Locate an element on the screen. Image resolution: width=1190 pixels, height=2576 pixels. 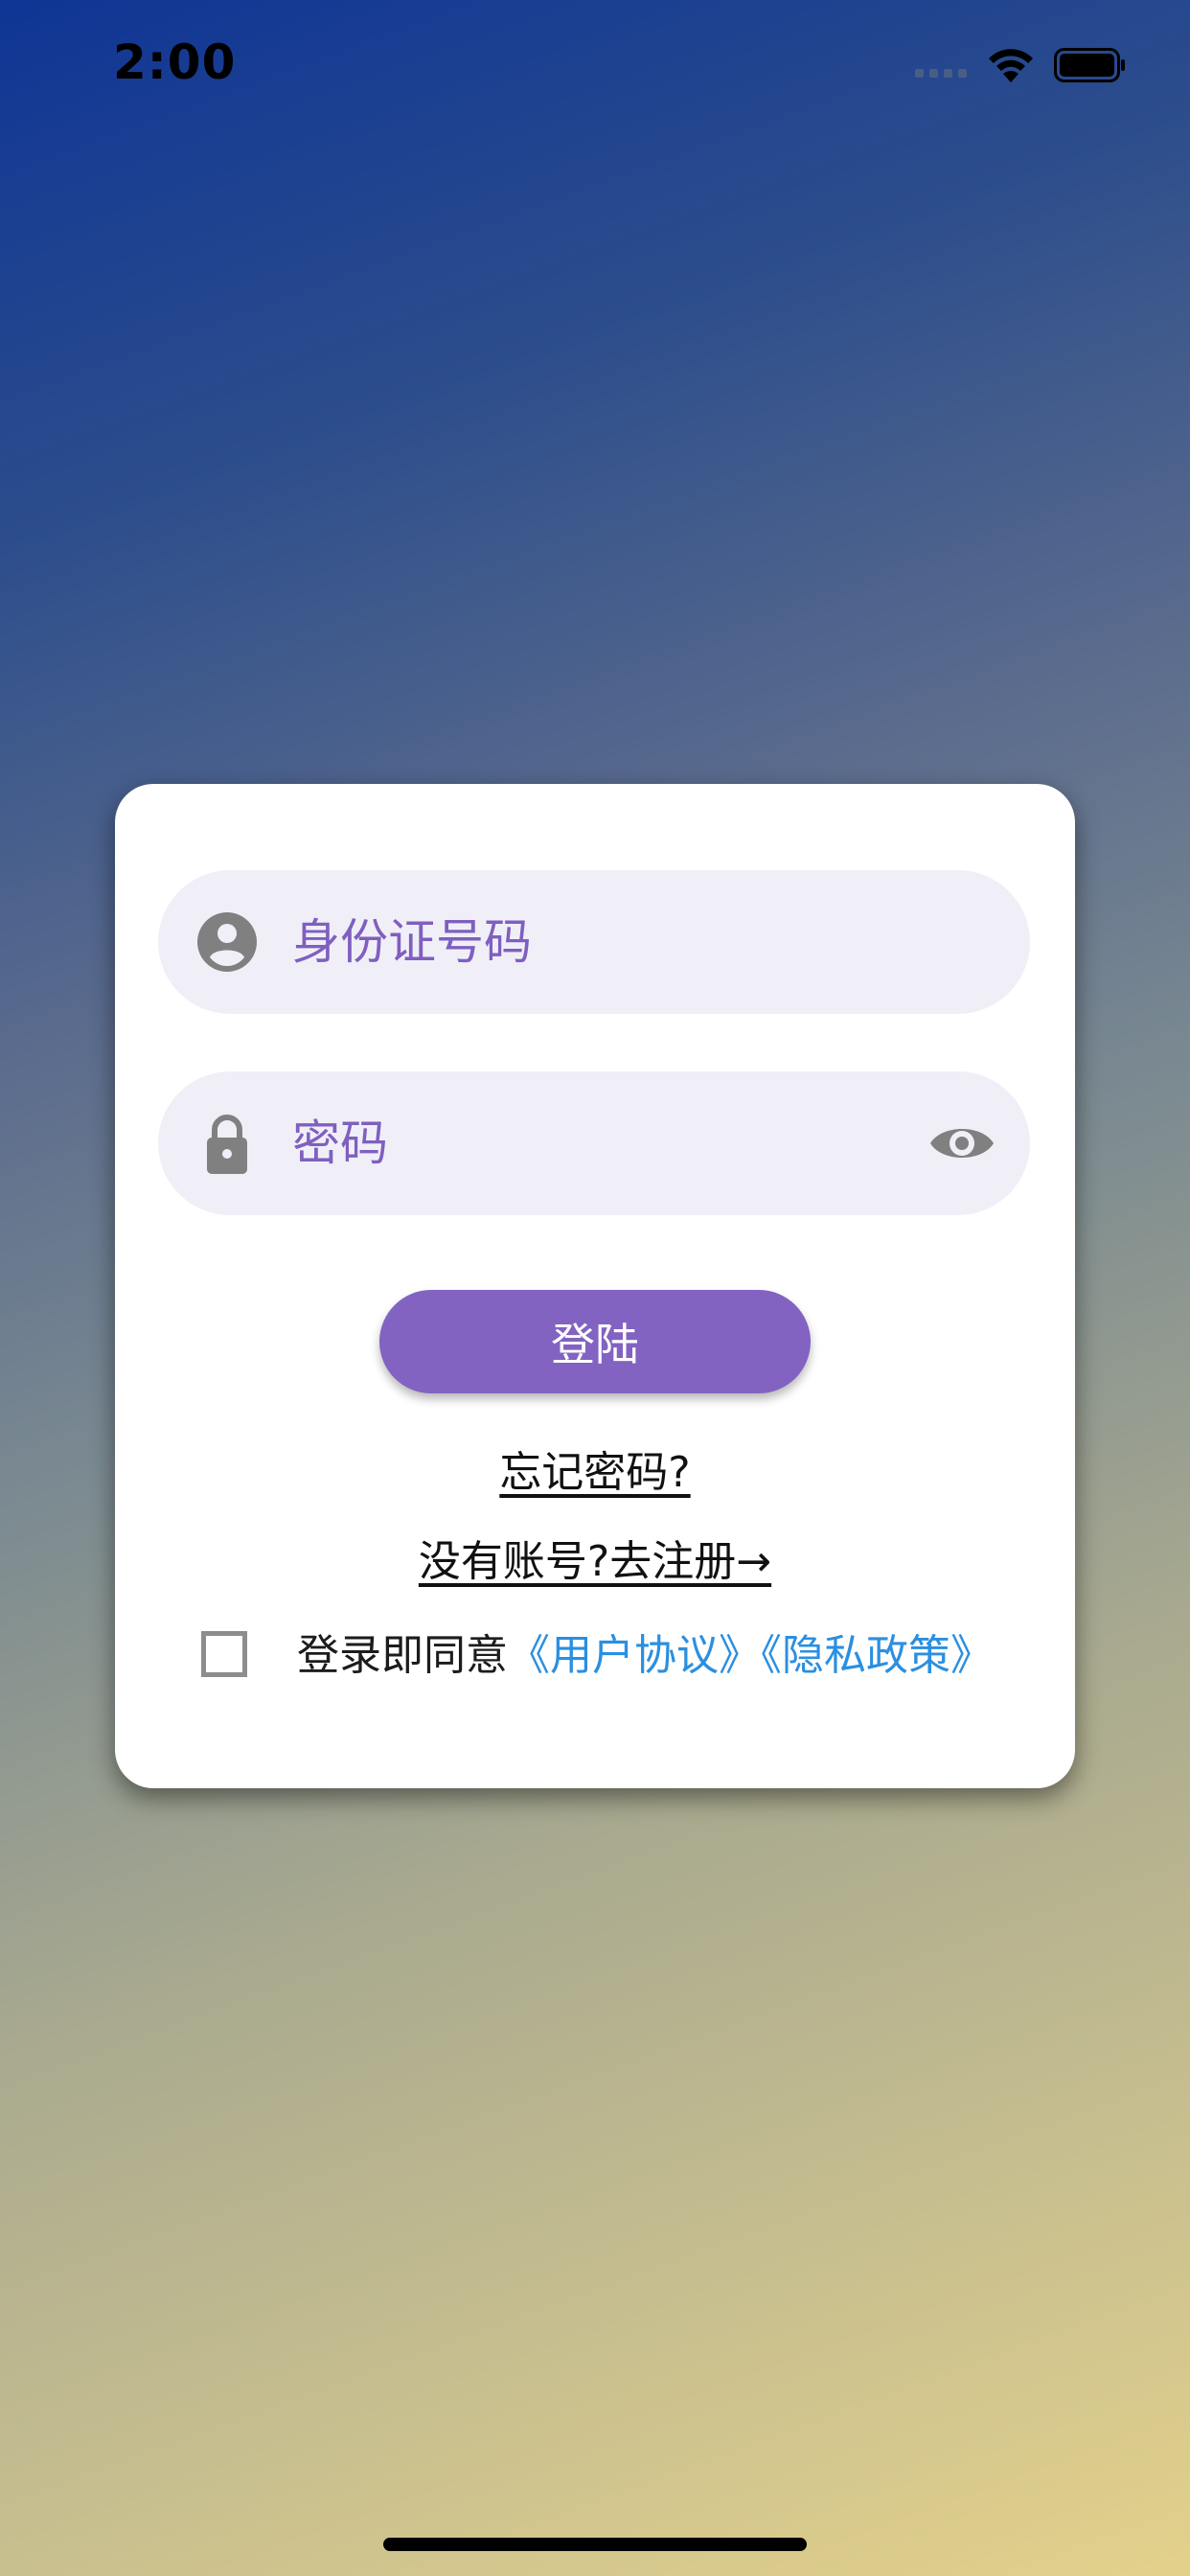
person-circle-icon is located at coordinates (227, 942).